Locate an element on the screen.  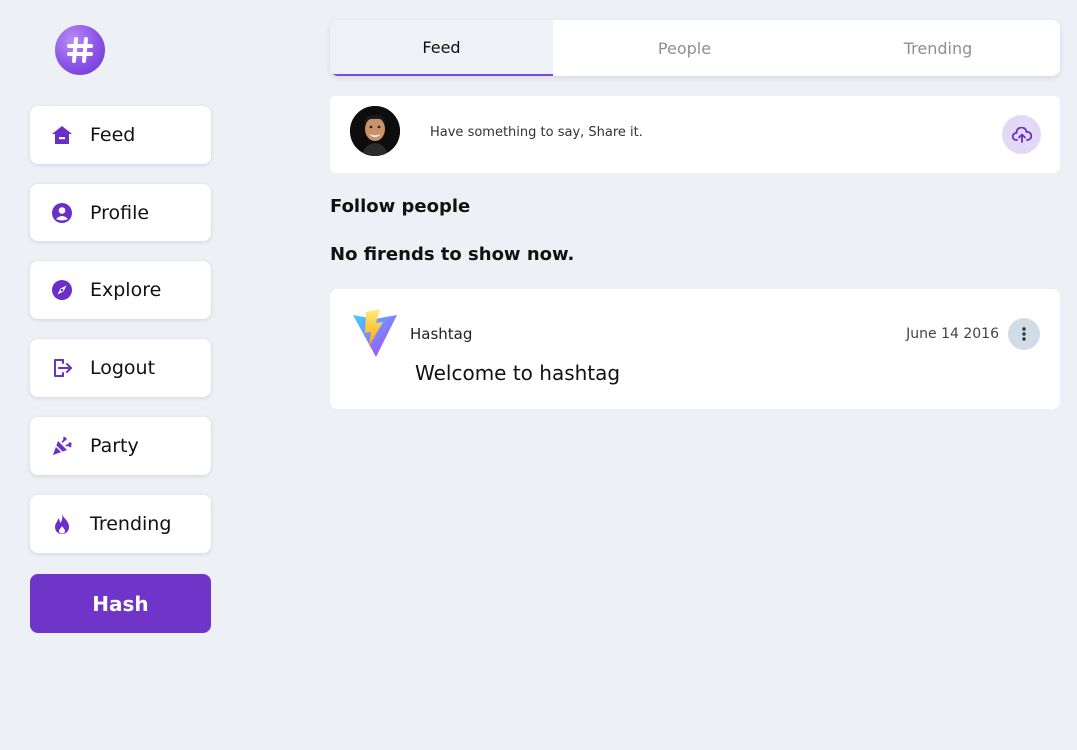
compass-icon is located at coordinates (62, 290).